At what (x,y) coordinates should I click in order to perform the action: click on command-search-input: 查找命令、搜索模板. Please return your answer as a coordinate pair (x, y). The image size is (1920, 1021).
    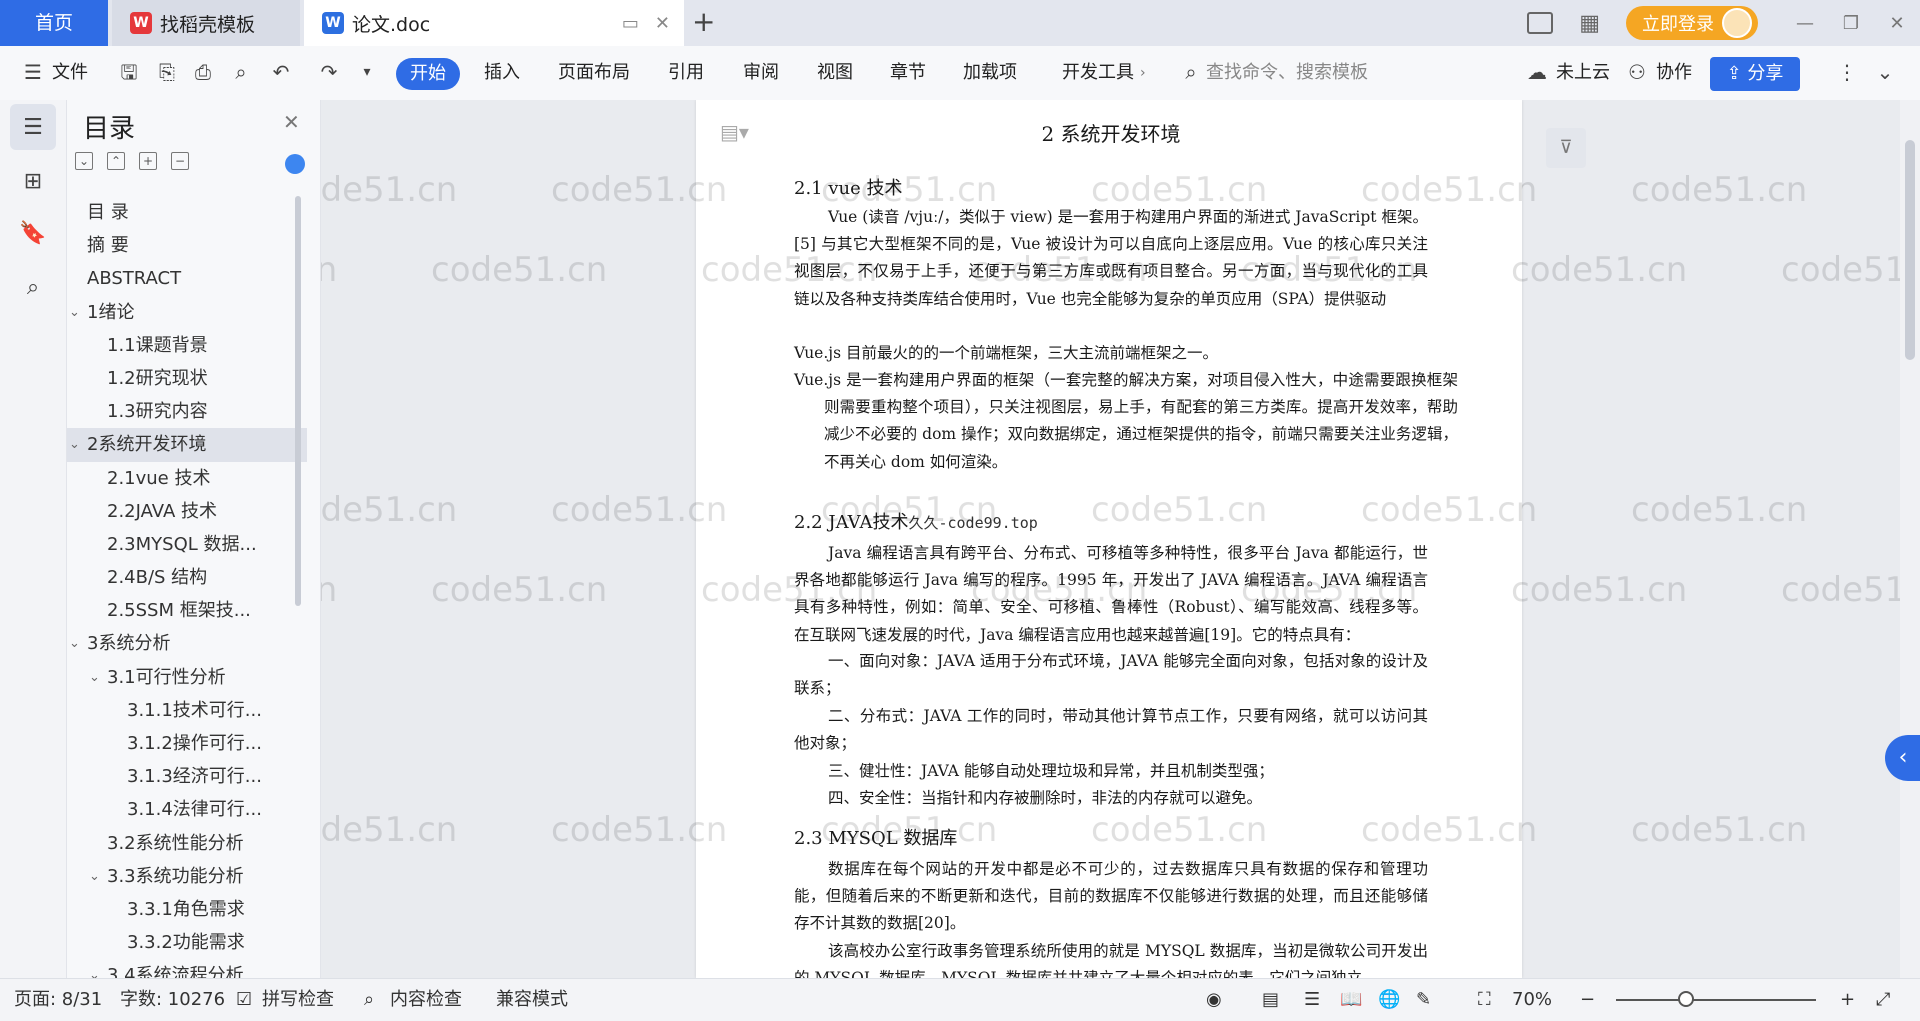
    Looking at the image, I should click on (1287, 73).